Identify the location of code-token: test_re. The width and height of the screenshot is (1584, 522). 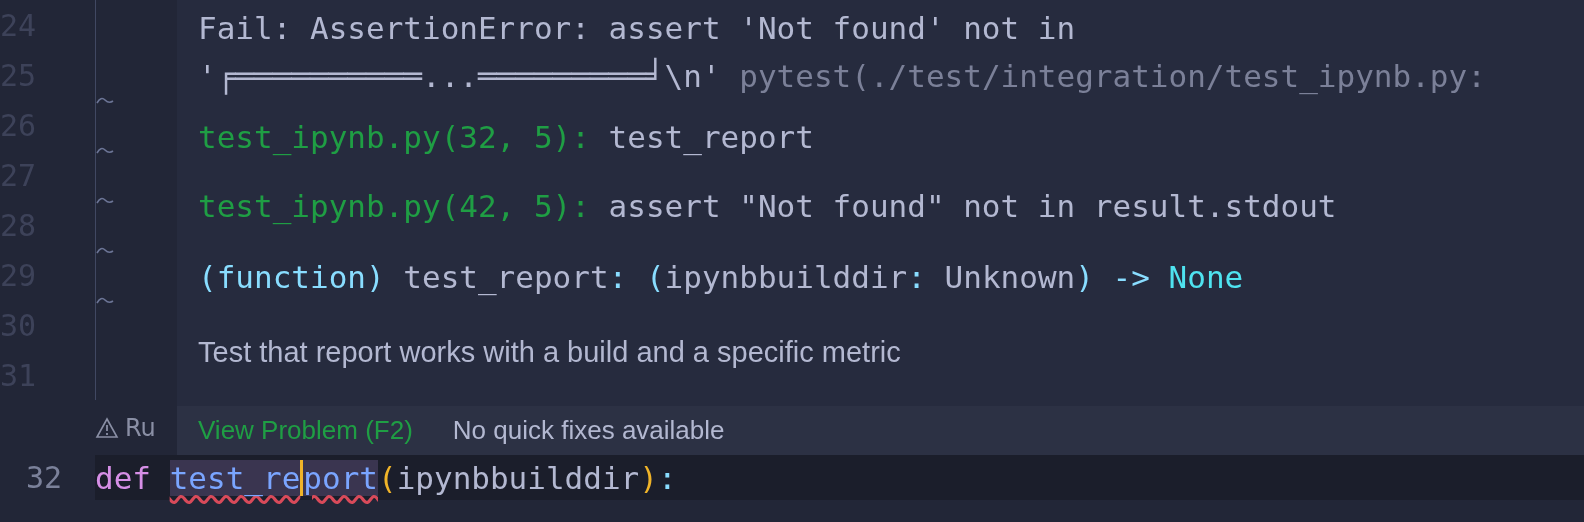
(235, 477).